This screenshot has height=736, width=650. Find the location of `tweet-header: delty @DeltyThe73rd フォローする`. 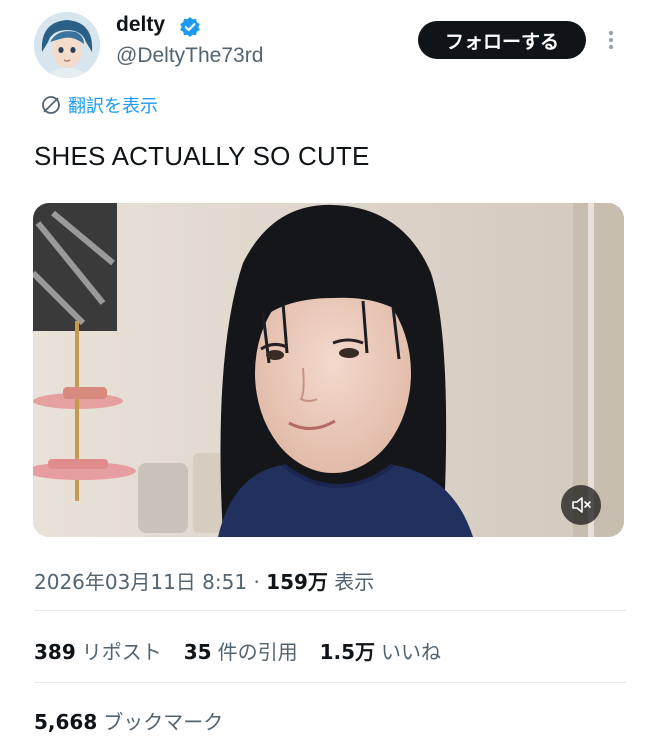

tweet-header: delty @DeltyThe73rd フォローする is located at coordinates (325, 45).